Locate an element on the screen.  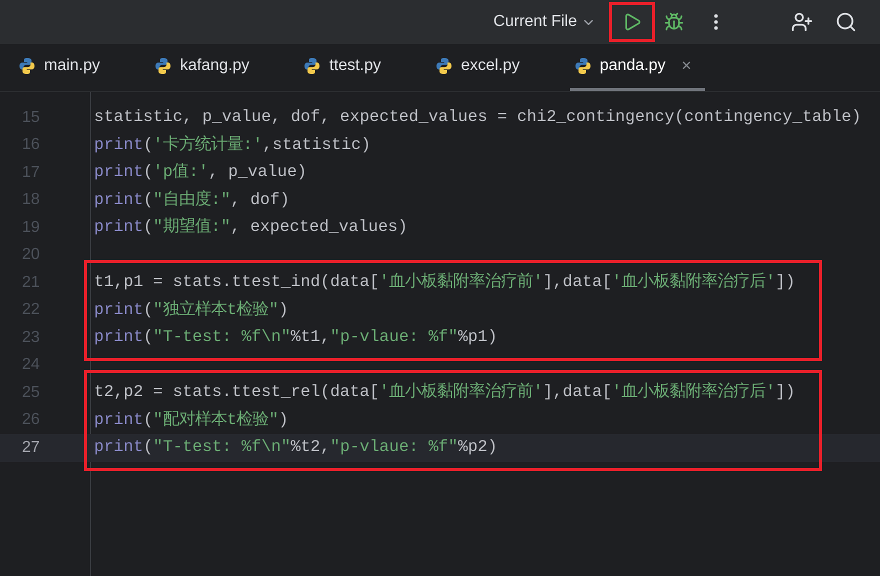
tab-label: ttest.py is located at coordinates (355, 66).